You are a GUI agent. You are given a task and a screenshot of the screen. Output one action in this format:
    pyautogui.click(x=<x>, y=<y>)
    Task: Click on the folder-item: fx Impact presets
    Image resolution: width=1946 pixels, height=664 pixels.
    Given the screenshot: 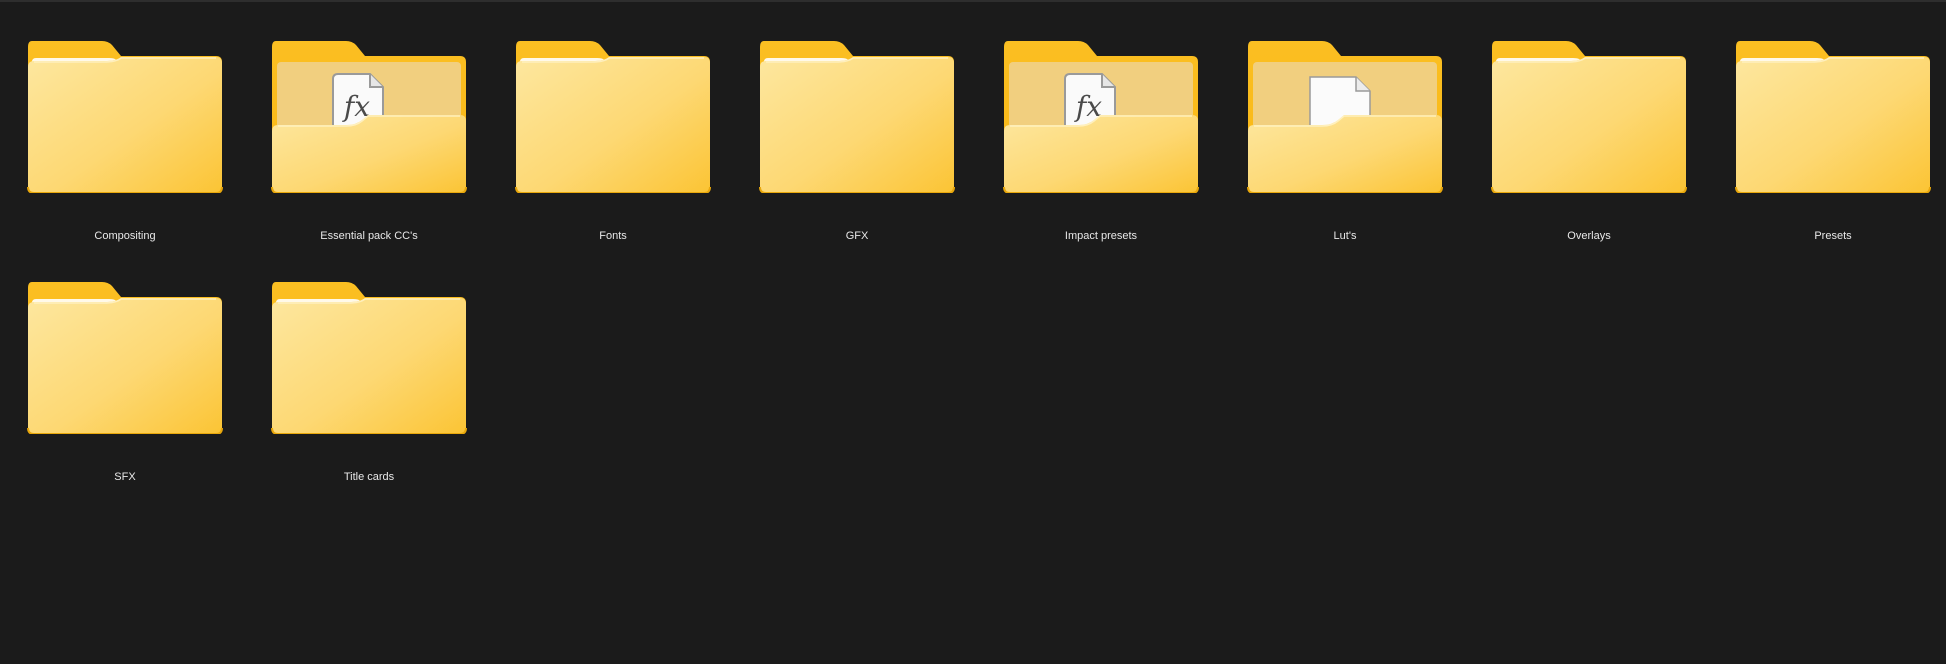 What is the action you would take?
    pyautogui.click(x=1101, y=146)
    